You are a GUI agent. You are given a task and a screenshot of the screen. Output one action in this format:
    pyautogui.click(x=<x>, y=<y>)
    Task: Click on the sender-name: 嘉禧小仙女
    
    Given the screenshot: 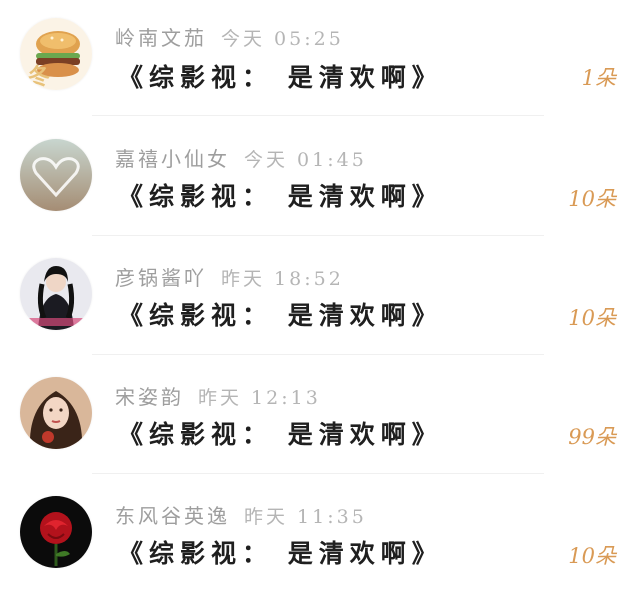 What is the action you would take?
    pyautogui.click(x=172, y=159)
    